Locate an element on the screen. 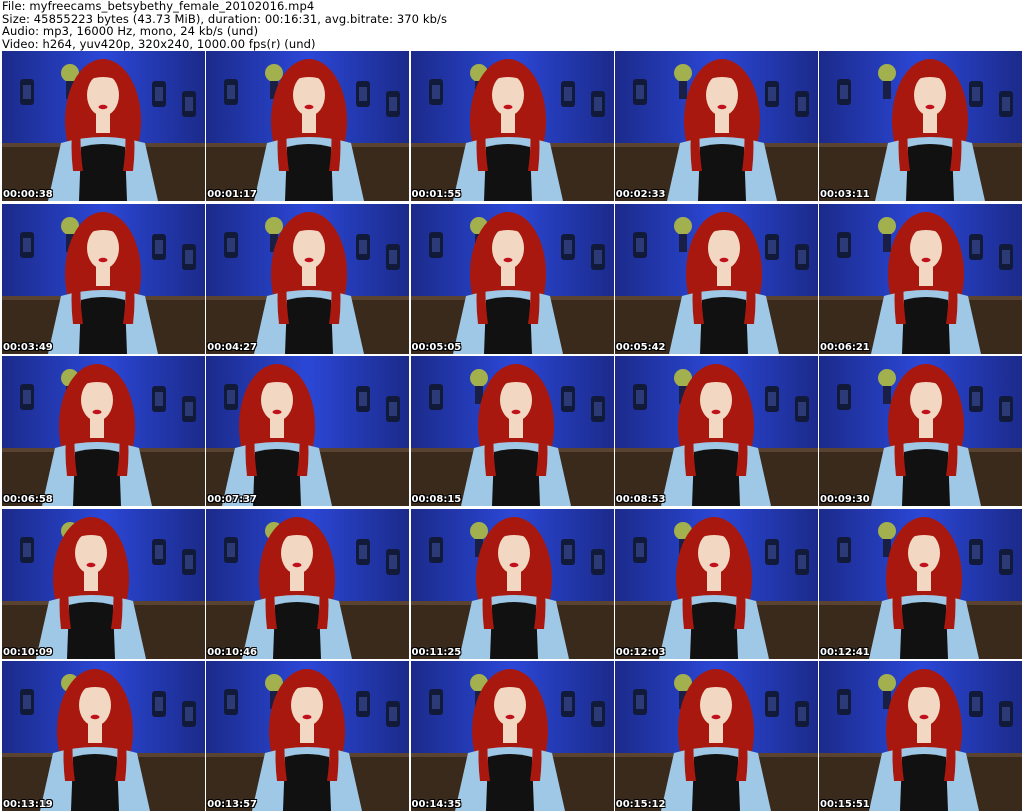 This screenshot has width=1024, height=811. video-frame-thumbnail: 00:03:49 is located at coordinates (103, 278).